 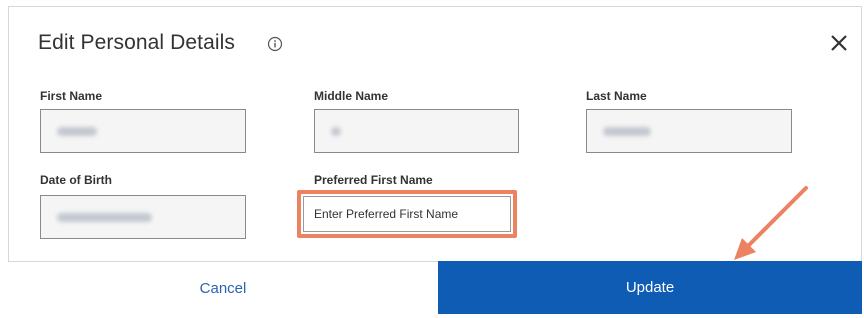 I want to click on middle-name-label: Middle Name, so click(x=351, y=96).